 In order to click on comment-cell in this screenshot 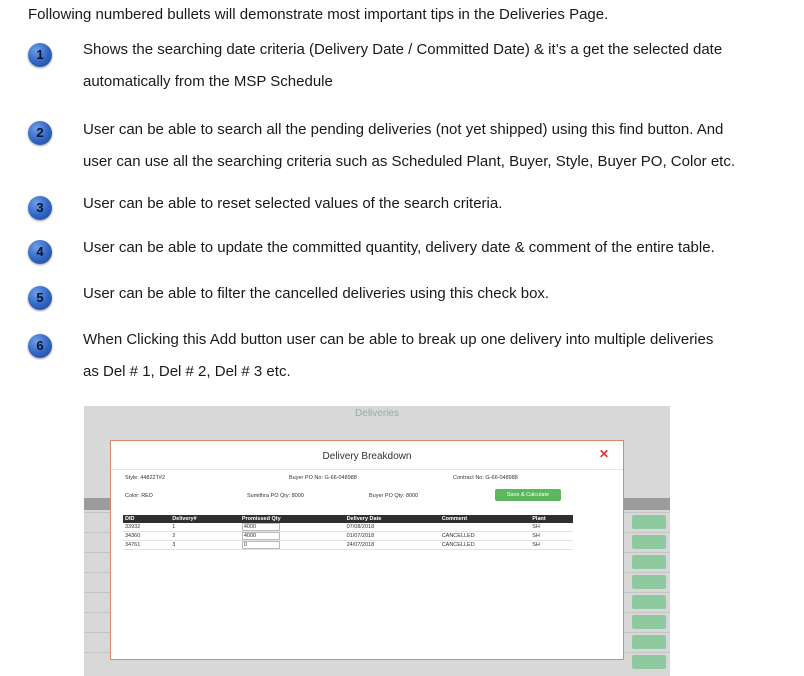, I will do `click(485, 527)`.